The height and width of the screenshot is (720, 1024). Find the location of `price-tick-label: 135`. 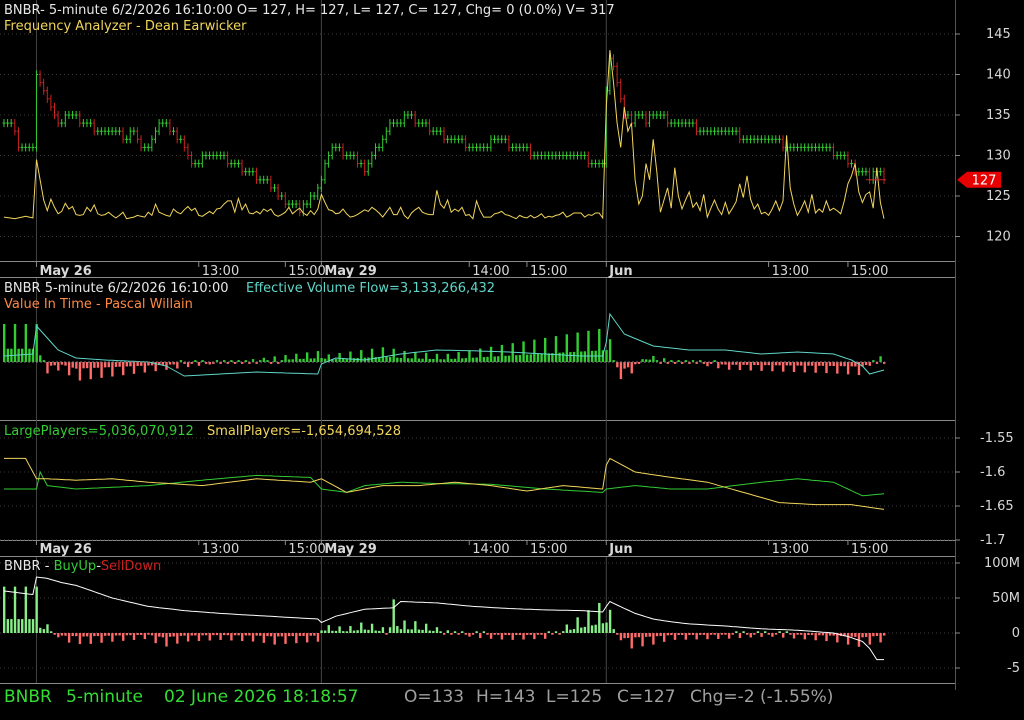

price-tick-label: 135 is located at coordinates (998, 115).